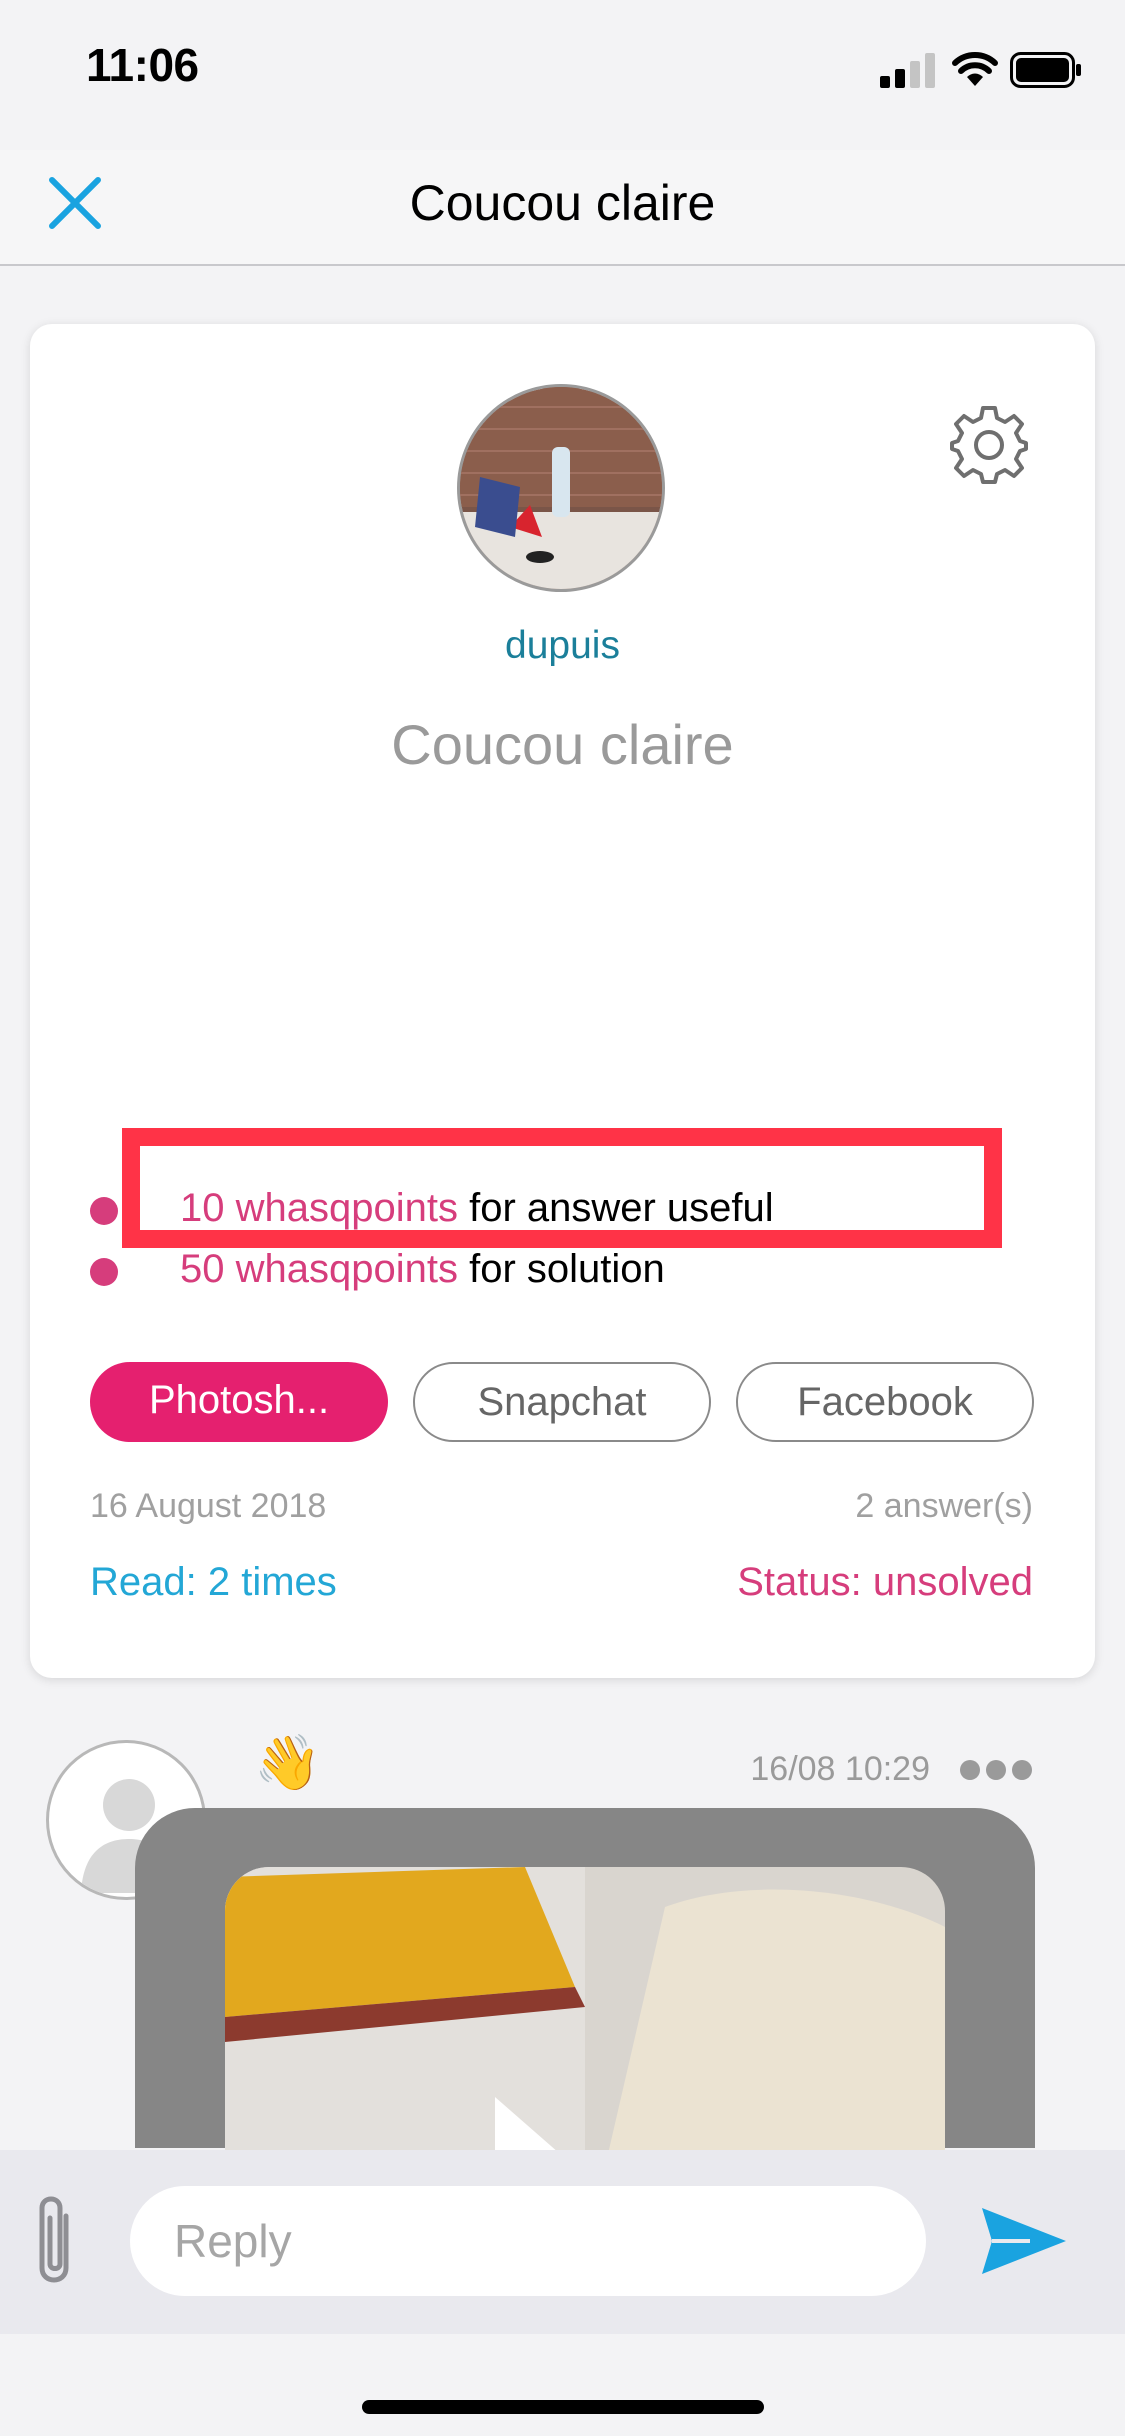 This screenshot has width=1125, height=2436. I want to click on question-status: Status: unsolved, so click(885, 1582).